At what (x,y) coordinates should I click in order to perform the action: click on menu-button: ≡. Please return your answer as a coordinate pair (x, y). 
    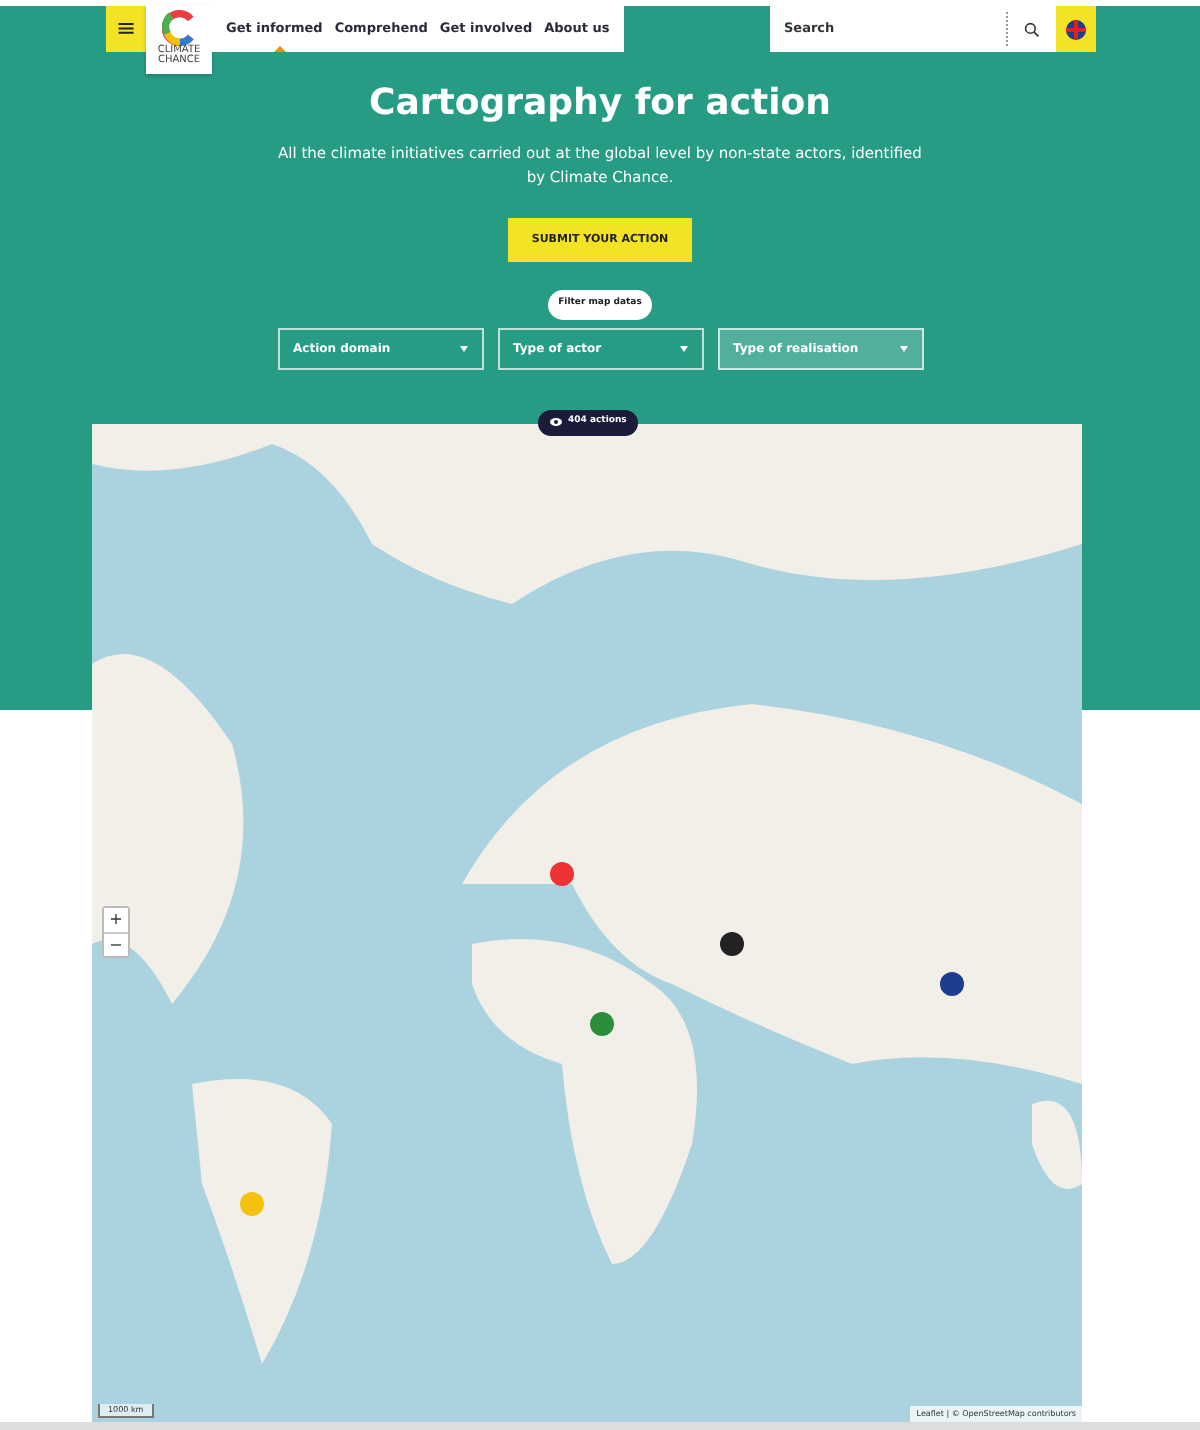
    Looking at the image, I should click on (126, 29).